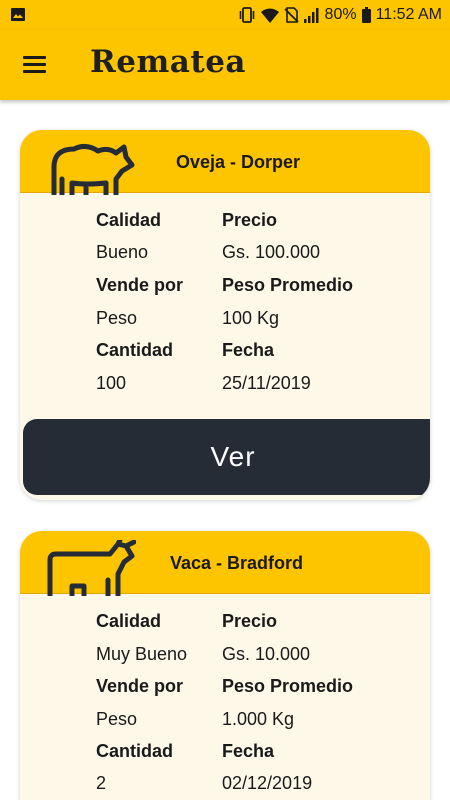 This screenshot has width=450, height=800. What do you see at coordinates (258, 719) in the screenshot?
I see `peso-promedio-value: 1.000 Kg` at bounding box center [258, 719].